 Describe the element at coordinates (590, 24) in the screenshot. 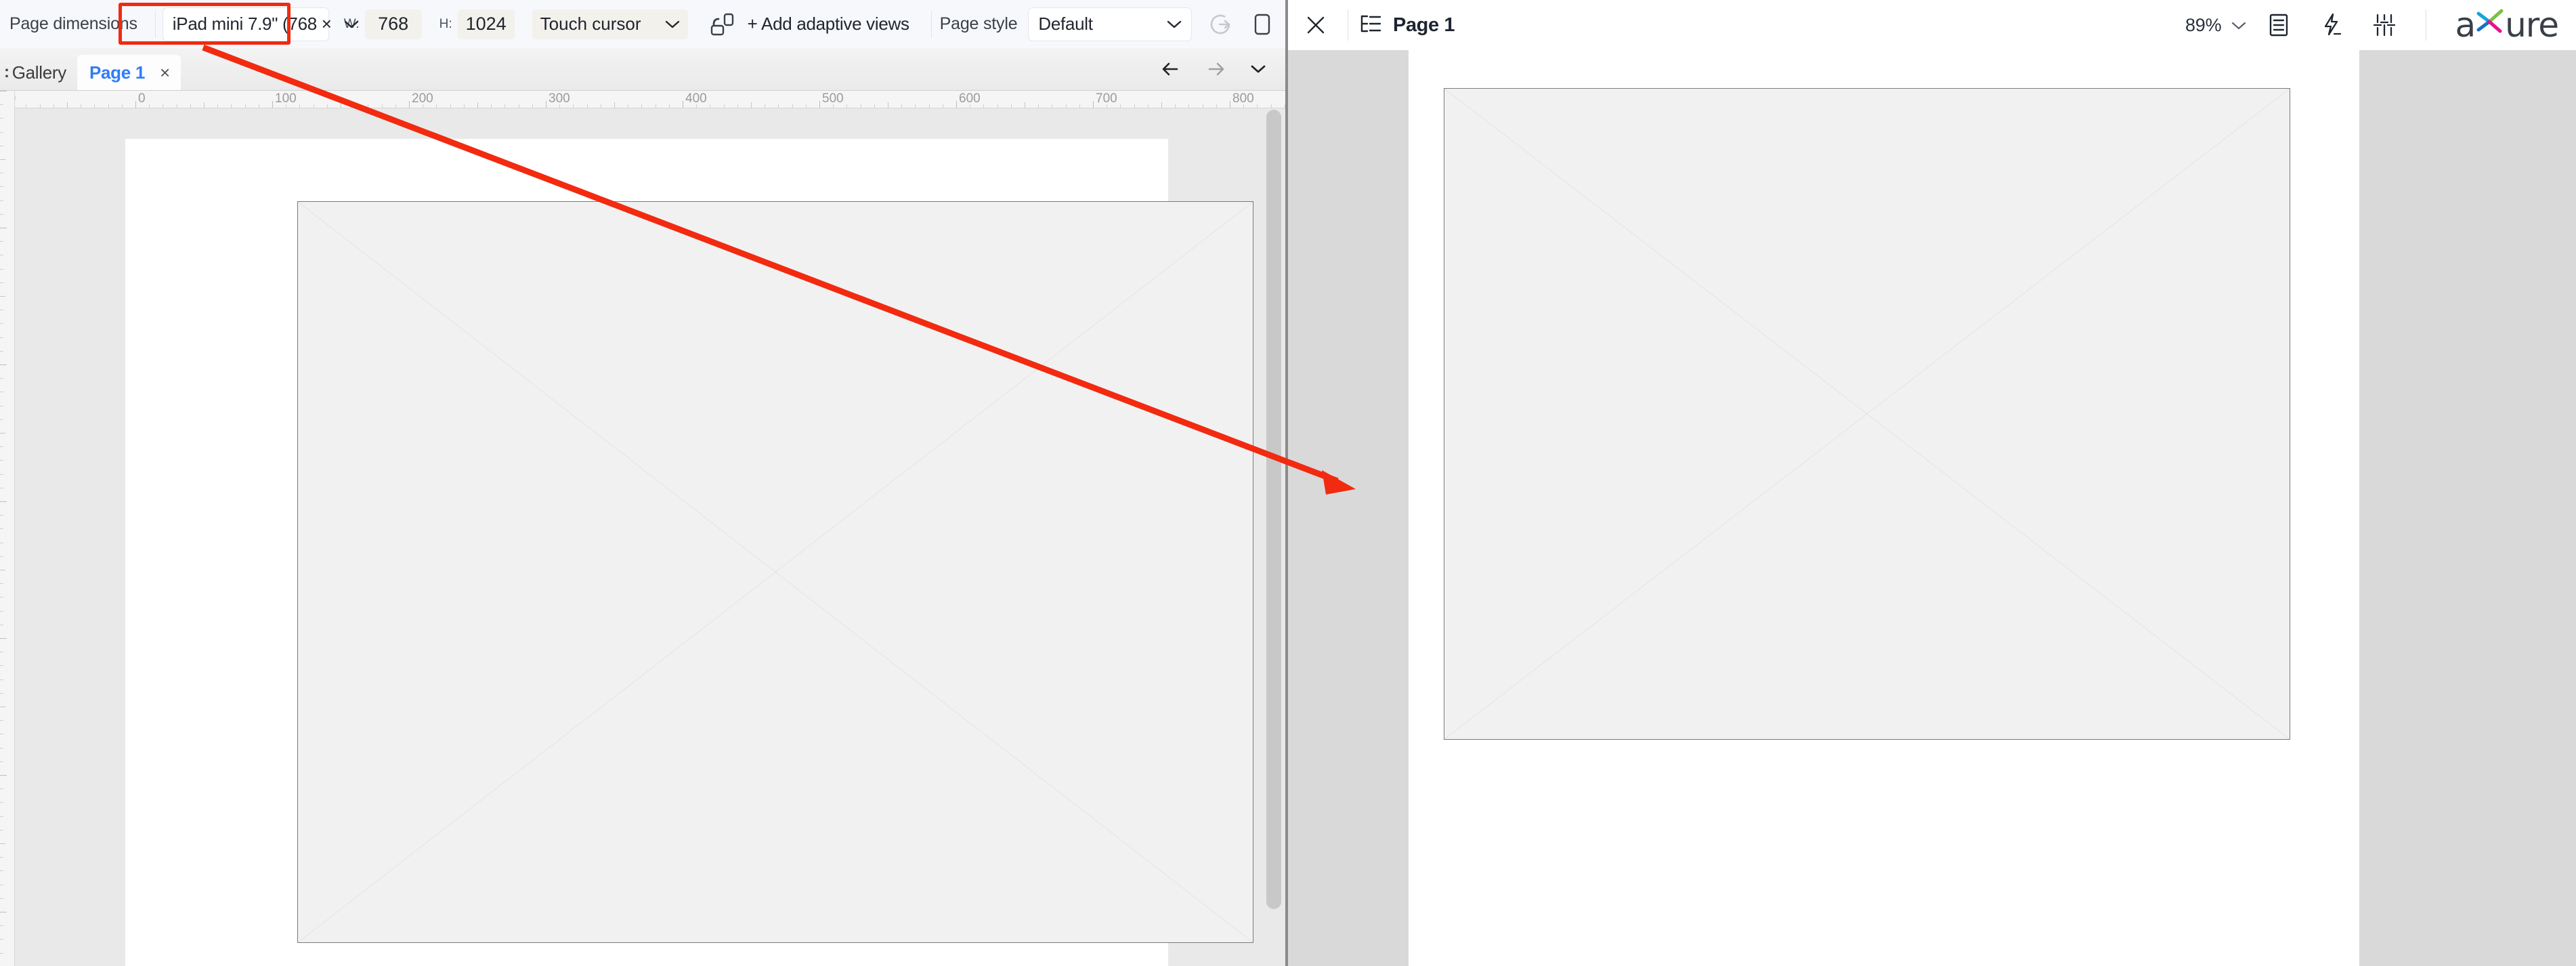

I see `cursor-mode-value: Touch cursor` at that location.